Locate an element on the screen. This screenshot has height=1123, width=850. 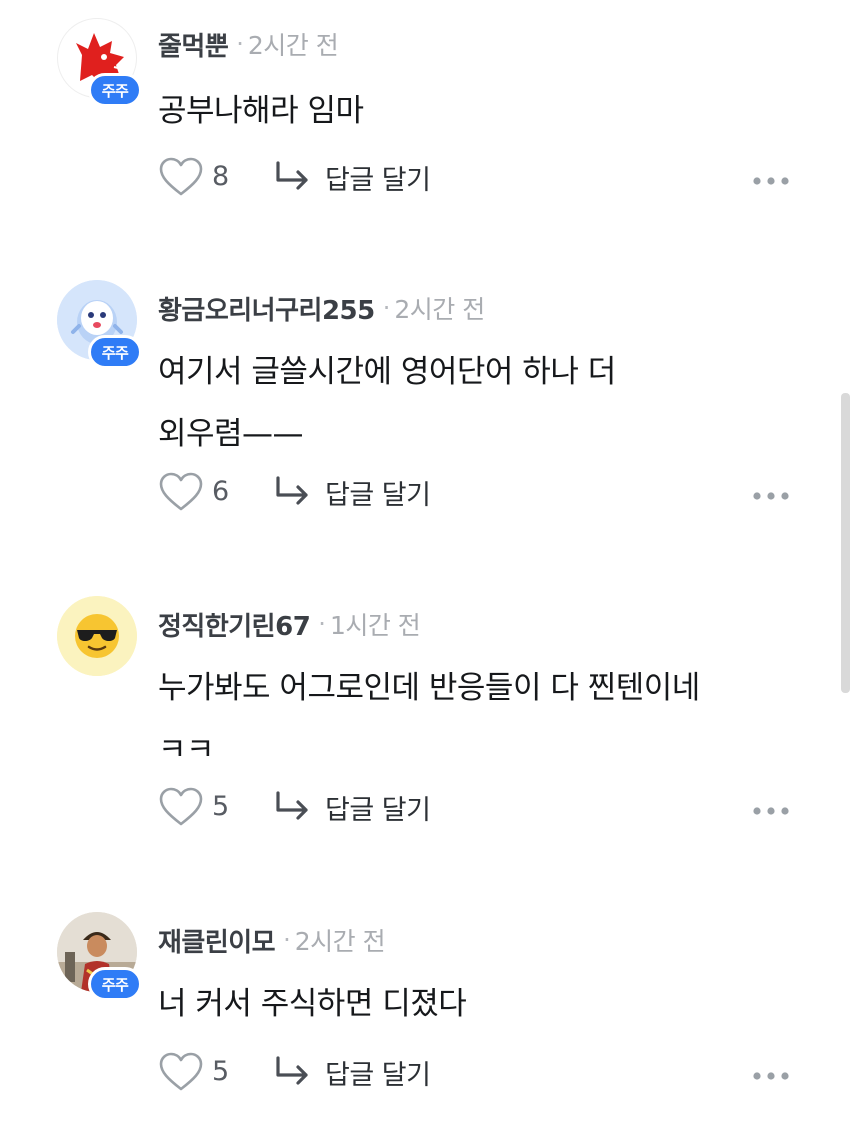
username: 황금오리너구리255 is located at coordinates (266, 308).